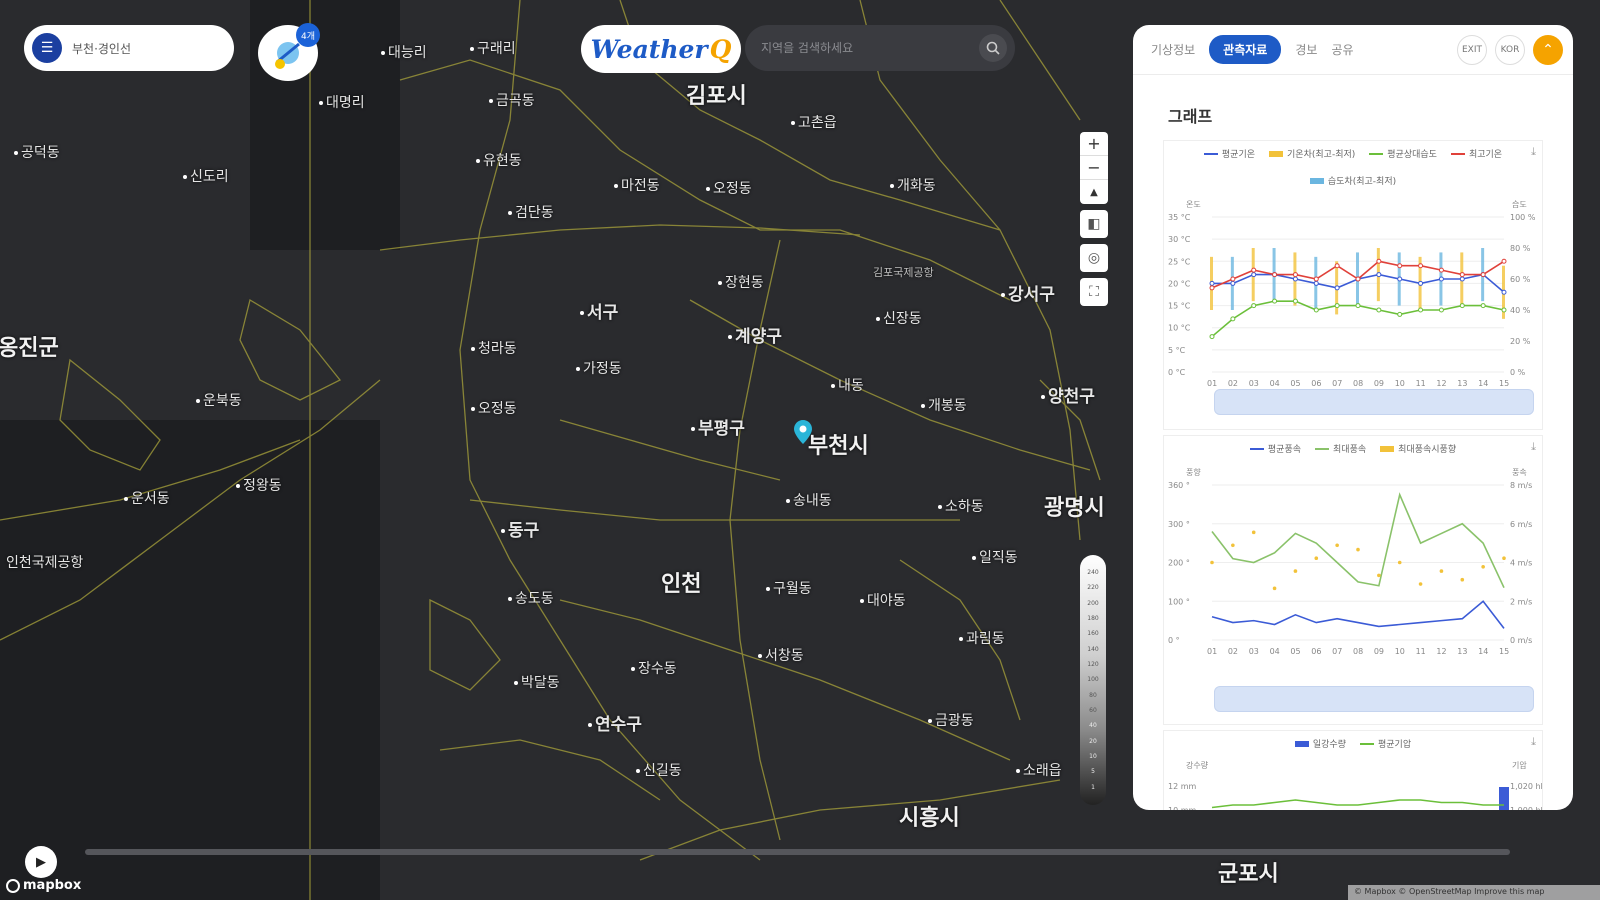 The image size is (1600, 900). Describe the element at coordinates (47, 48) in the screenshot. I see `menu-icon: ☰` at that location.